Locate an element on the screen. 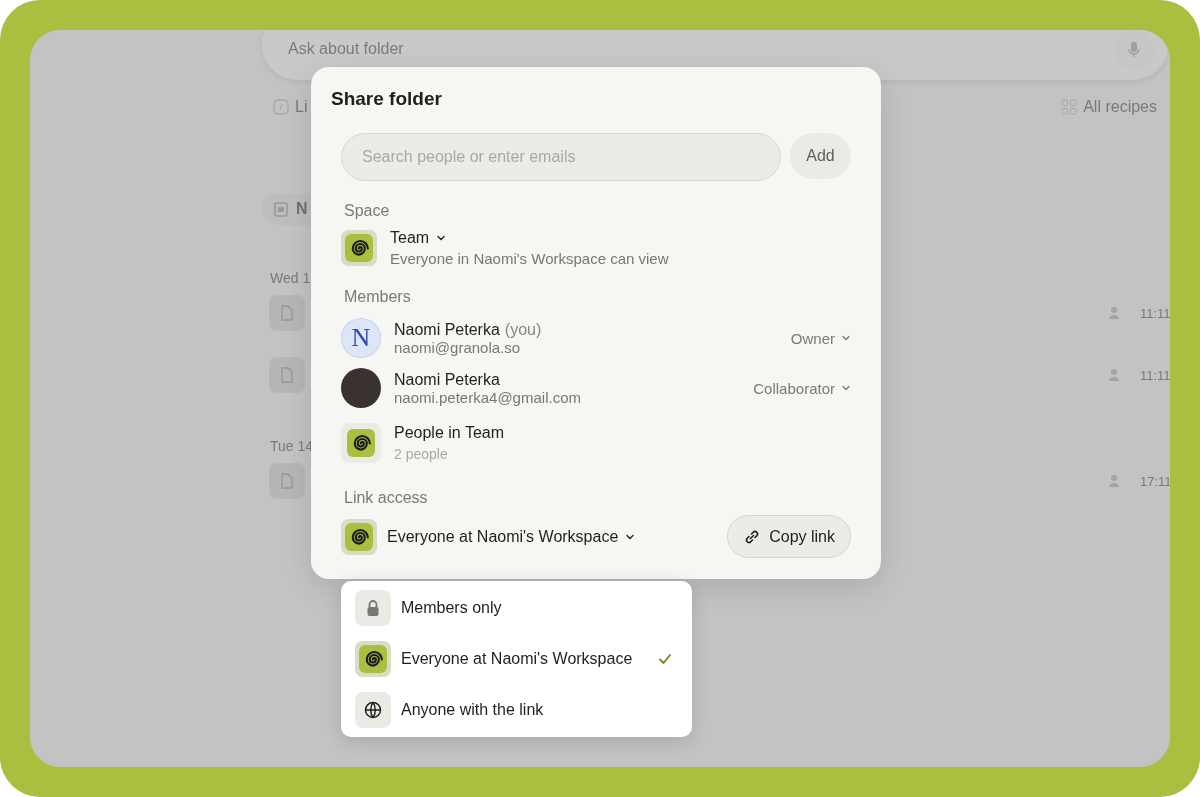 This screenshot has width=1200, height=797. role-dropdown: Owner is located at coordinates (820, 338).